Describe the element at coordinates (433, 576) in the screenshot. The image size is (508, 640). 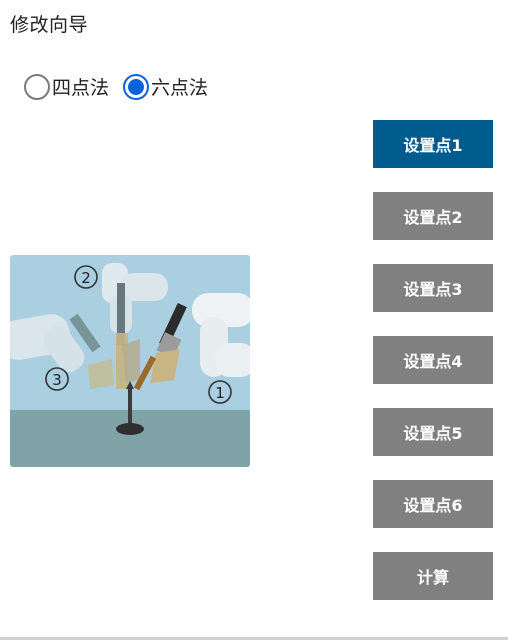
I see `calculate-button: 计算` at that location.